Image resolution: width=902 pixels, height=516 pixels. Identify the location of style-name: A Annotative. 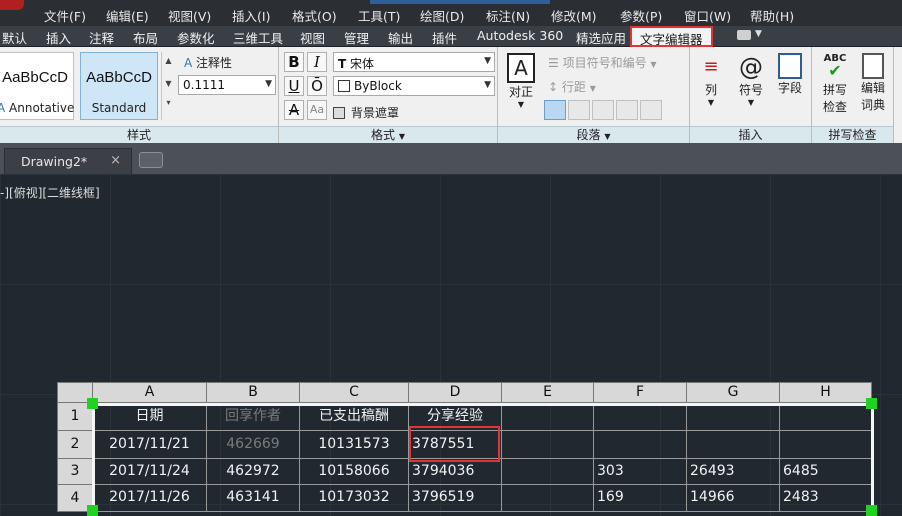
(37, 108).